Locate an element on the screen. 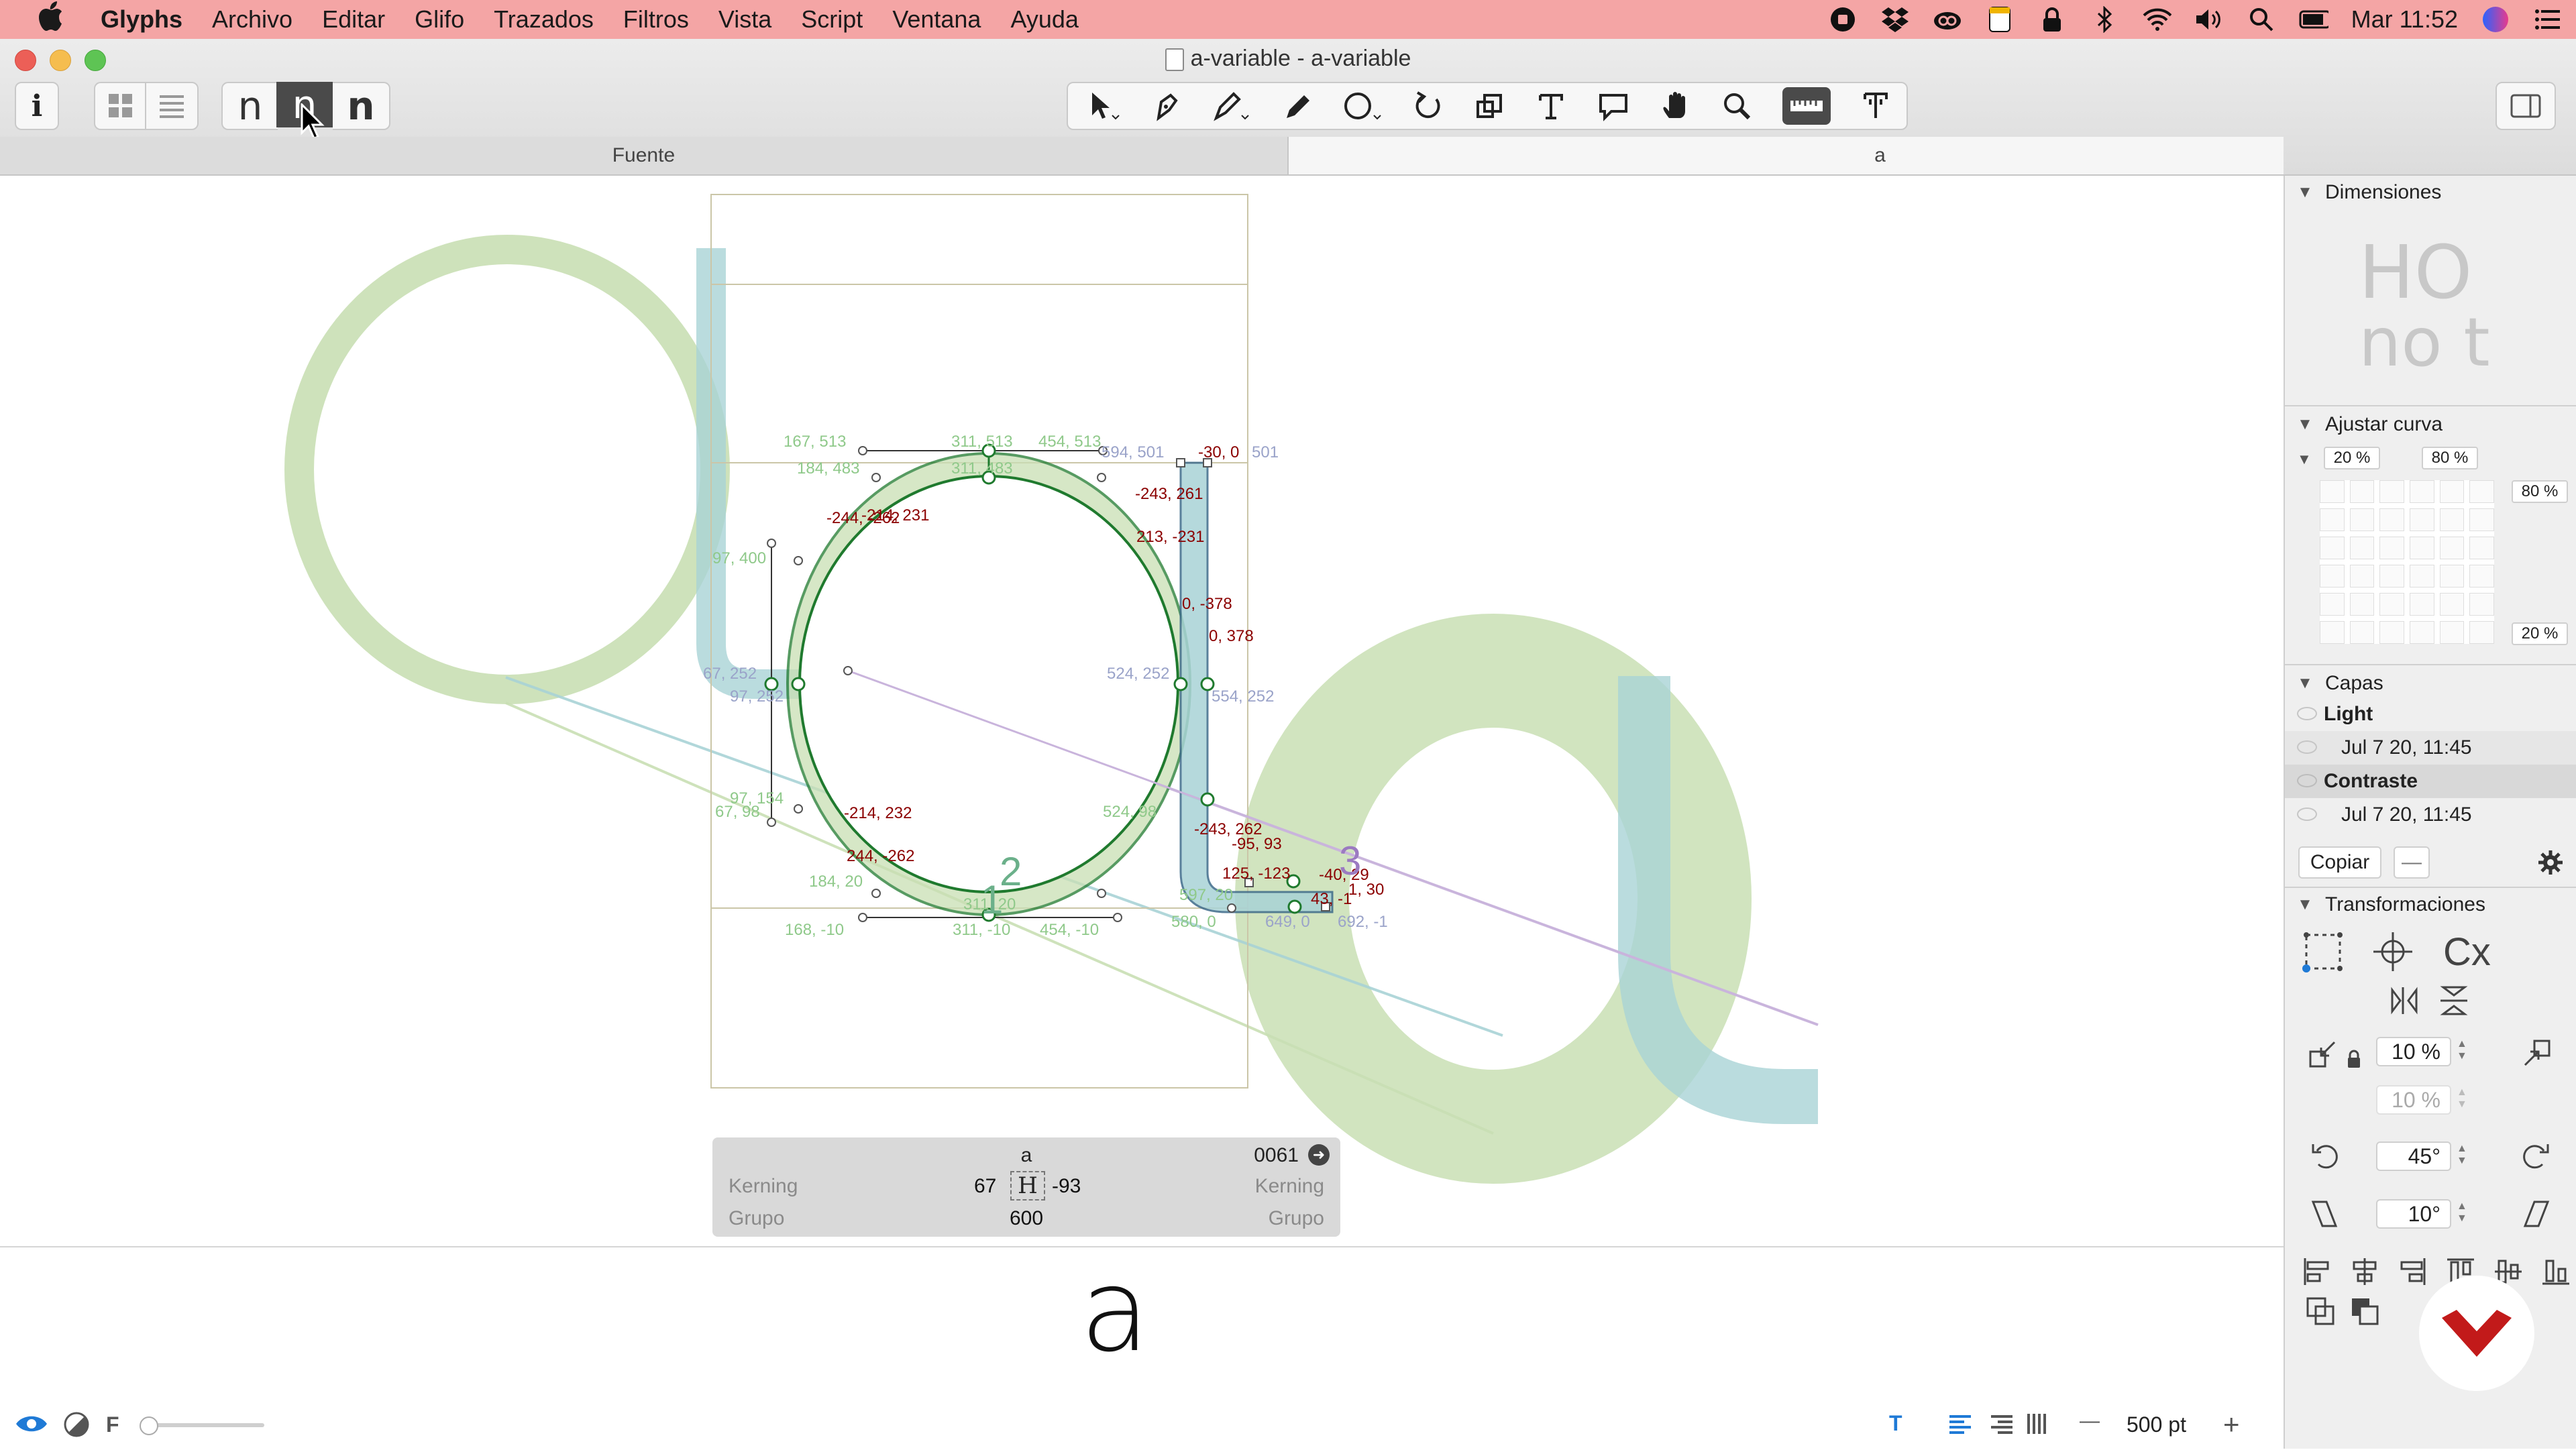  anchor-tool-icon is located at coordinates (1876, 106).